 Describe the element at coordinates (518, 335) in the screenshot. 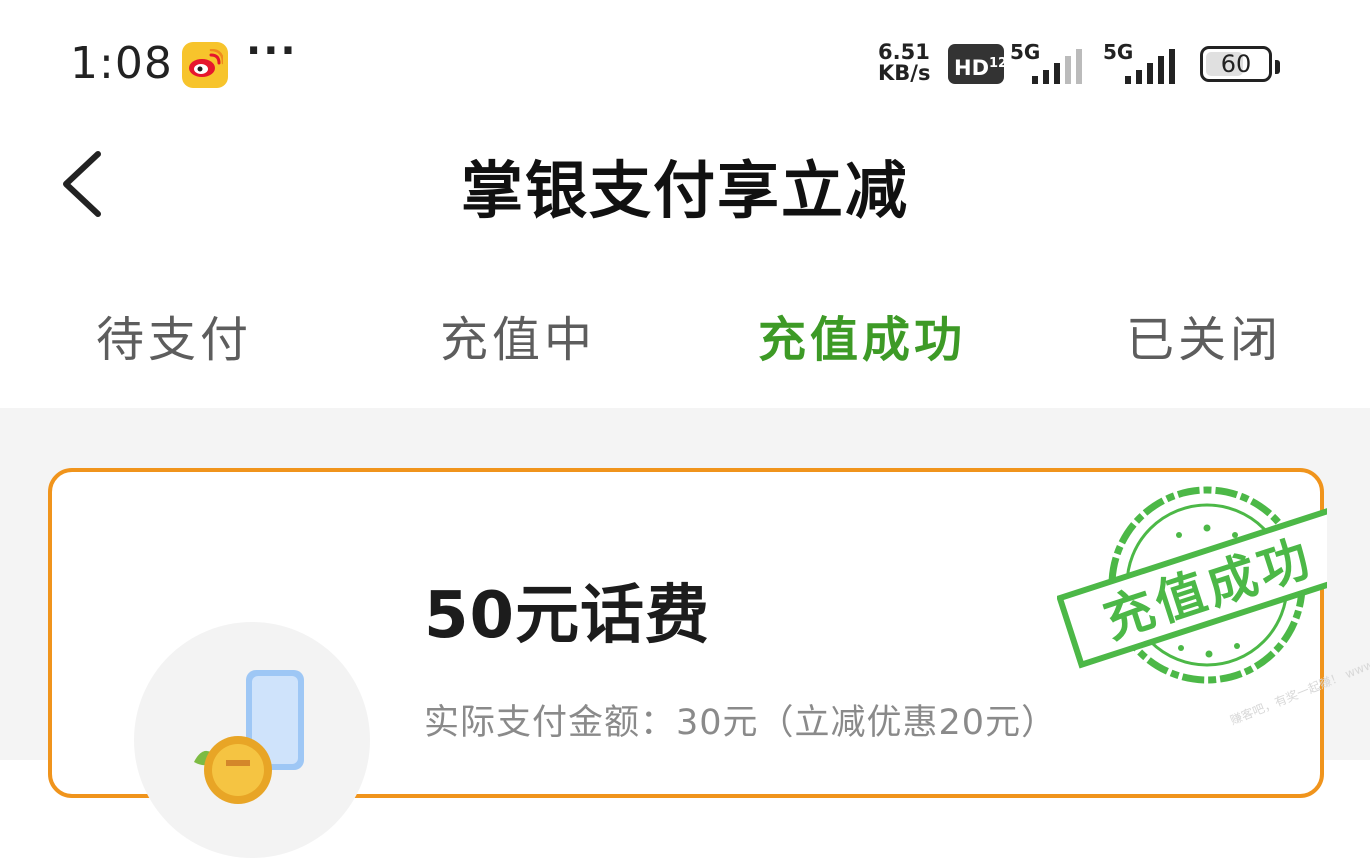

I see `tab-recharging: 充值中` at that location.